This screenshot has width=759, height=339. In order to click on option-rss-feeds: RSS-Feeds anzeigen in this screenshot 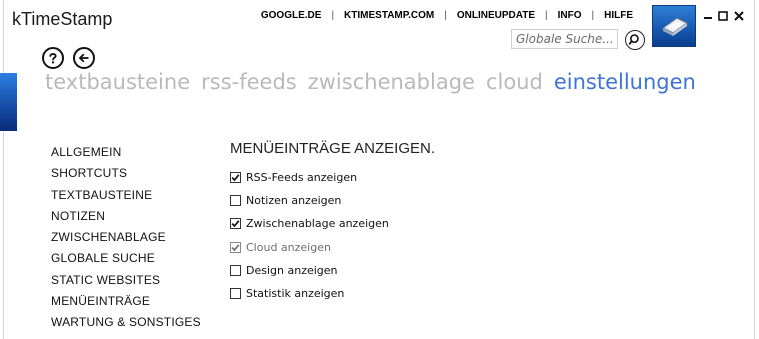, I will do `click(309, 177)`.